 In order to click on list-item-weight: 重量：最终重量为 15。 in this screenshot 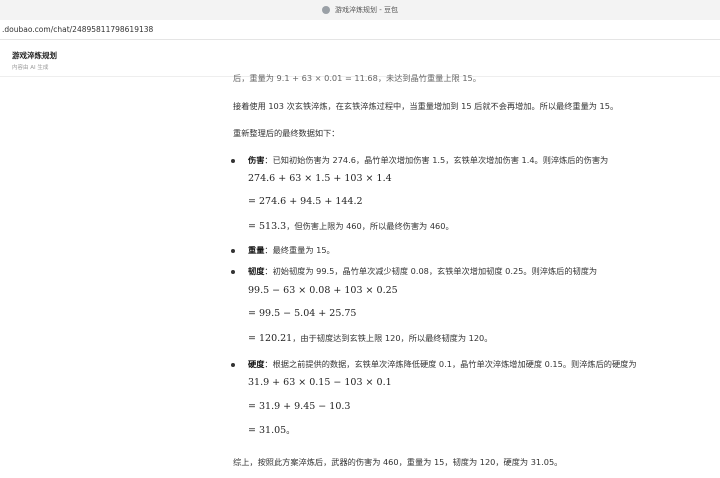, I will do `click(291, 250)`.